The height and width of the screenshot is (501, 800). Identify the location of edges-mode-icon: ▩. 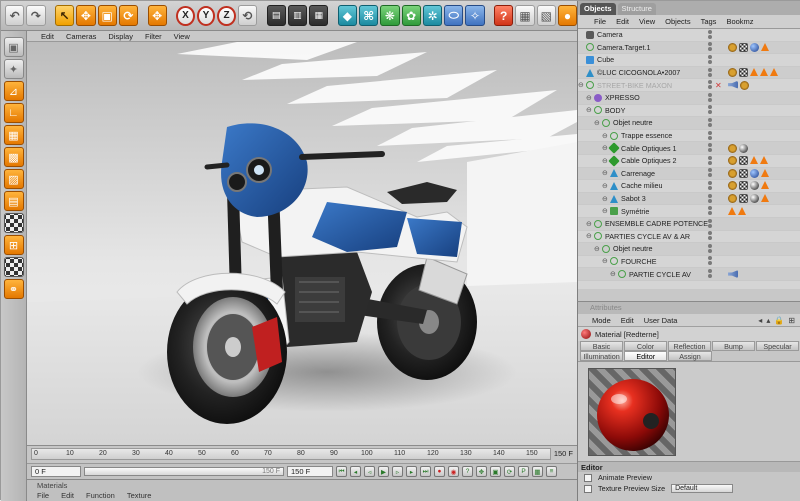
(13, 157).